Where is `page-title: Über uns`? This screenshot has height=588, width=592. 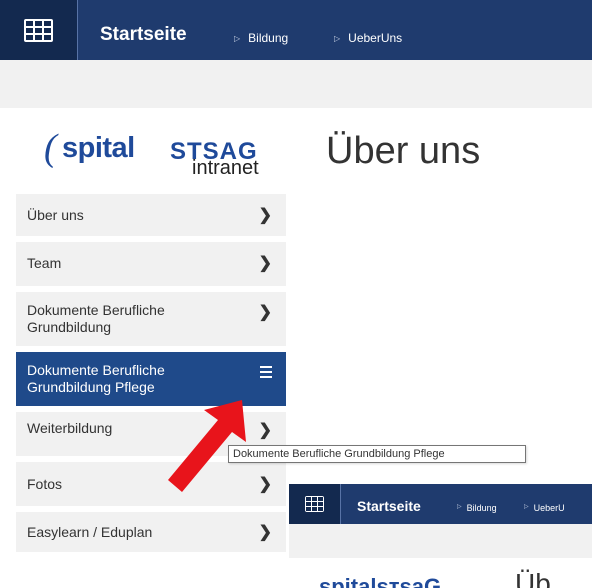 page-title: Über uns is located at coordinates (403, 151).